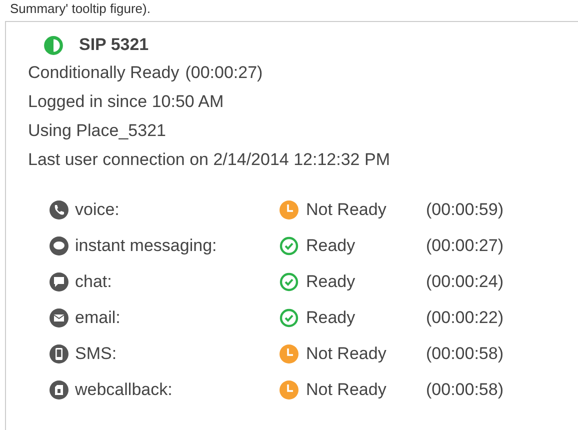  Describe the element at coordinates (97, 131) in the screenshot. I see `info-line: Using Place_5321` at that location.